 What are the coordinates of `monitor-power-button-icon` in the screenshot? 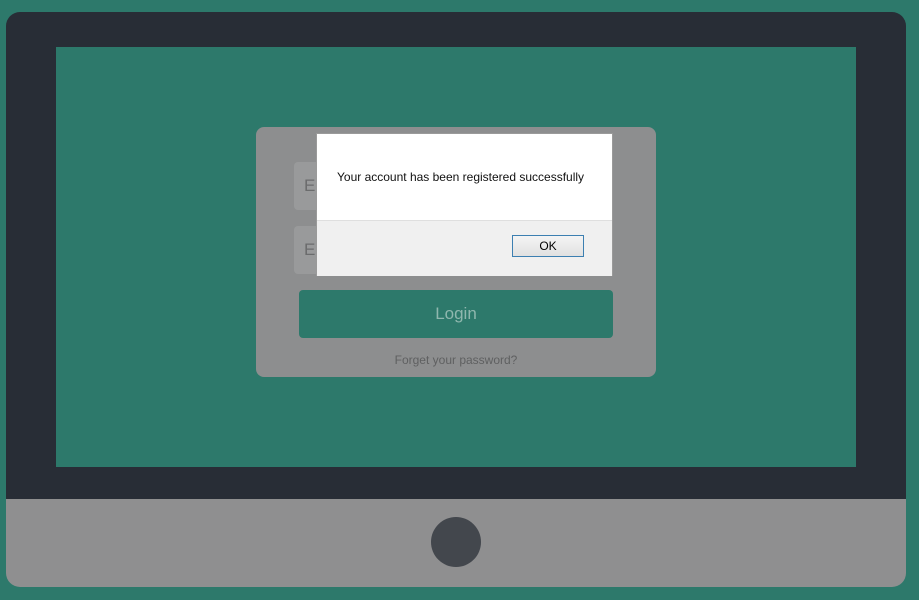 It's located at (456, 542).